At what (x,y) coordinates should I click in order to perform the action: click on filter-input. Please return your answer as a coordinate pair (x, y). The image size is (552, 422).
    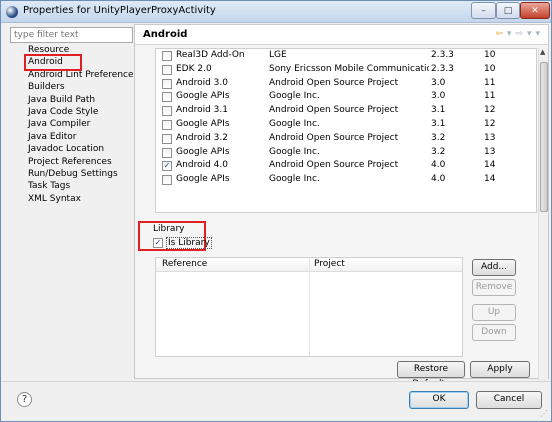
    Looking at the image, I should click on (71, 35).